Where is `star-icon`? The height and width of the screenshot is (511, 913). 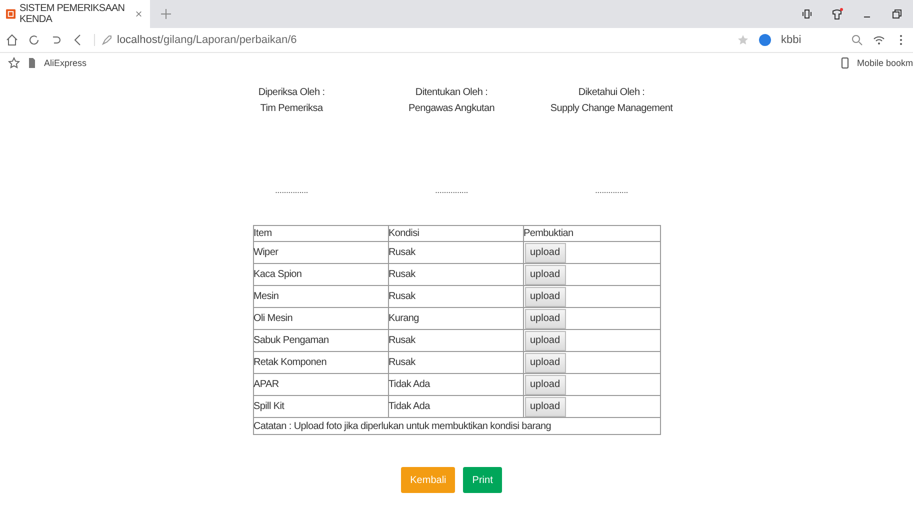
star-icon is located at coordinates (743, 40).